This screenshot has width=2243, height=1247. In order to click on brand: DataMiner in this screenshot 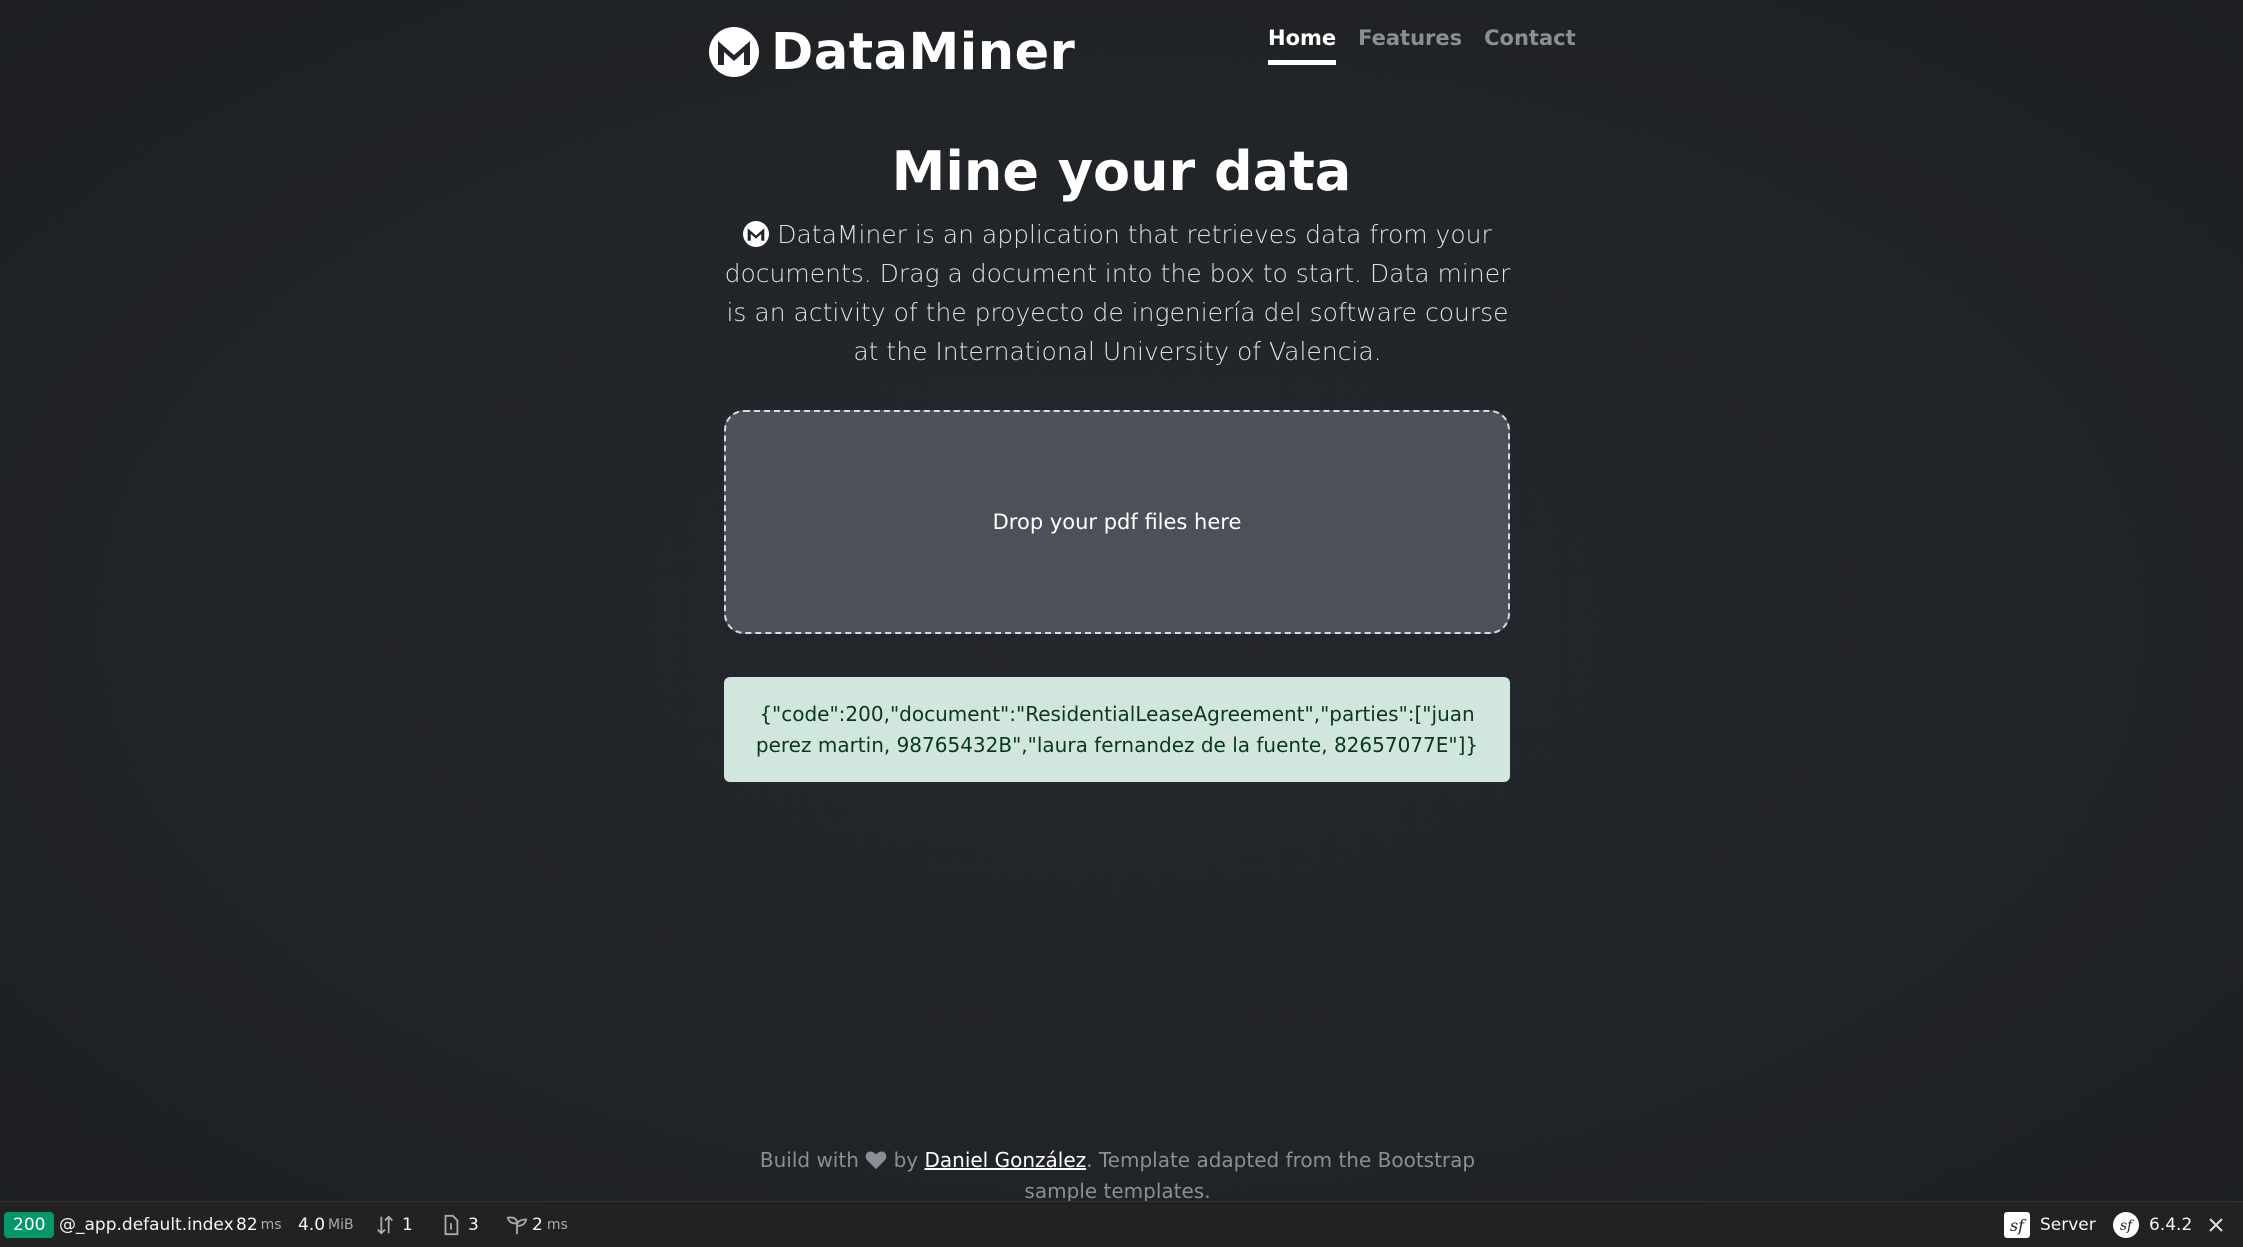, I will do `click(892, 52)`.